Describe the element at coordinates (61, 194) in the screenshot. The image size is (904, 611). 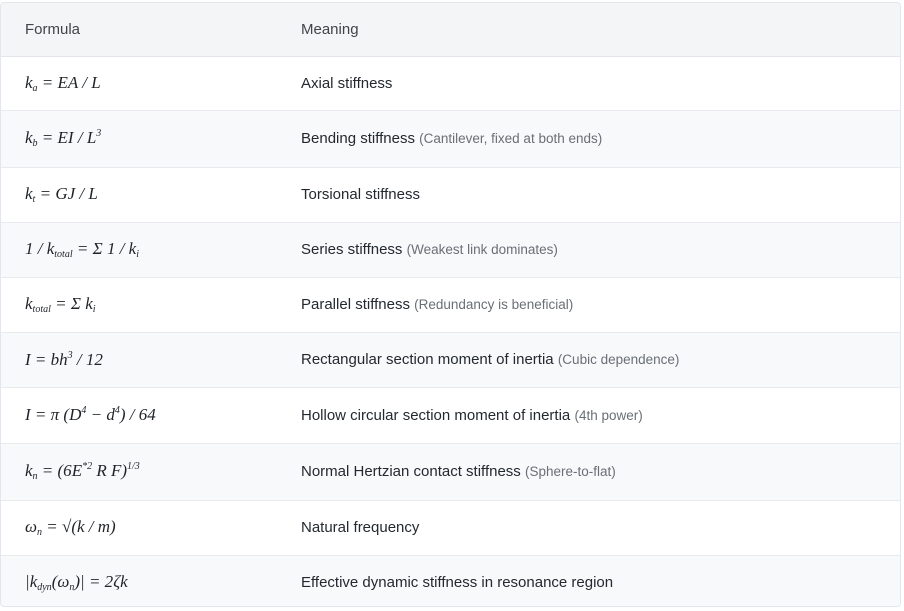
I see `formula-cell: kt = GJ / L` at that location.